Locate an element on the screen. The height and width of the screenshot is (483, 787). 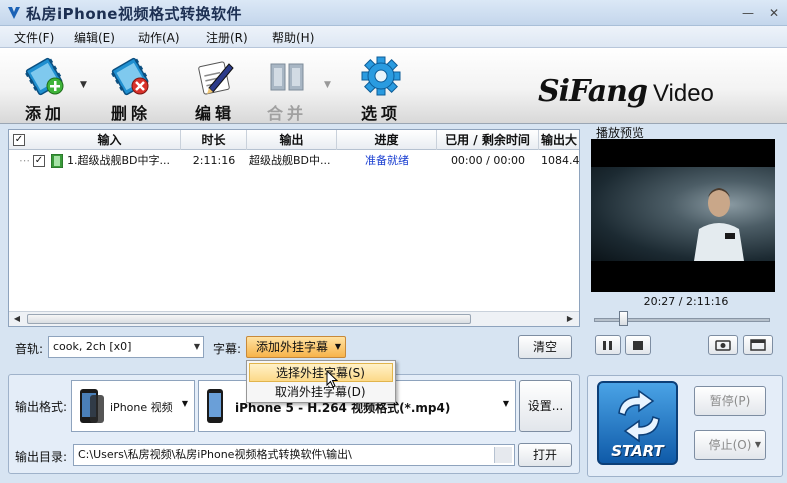
row-progress-status: 准备就绪 is located at coordinates (387, 160).